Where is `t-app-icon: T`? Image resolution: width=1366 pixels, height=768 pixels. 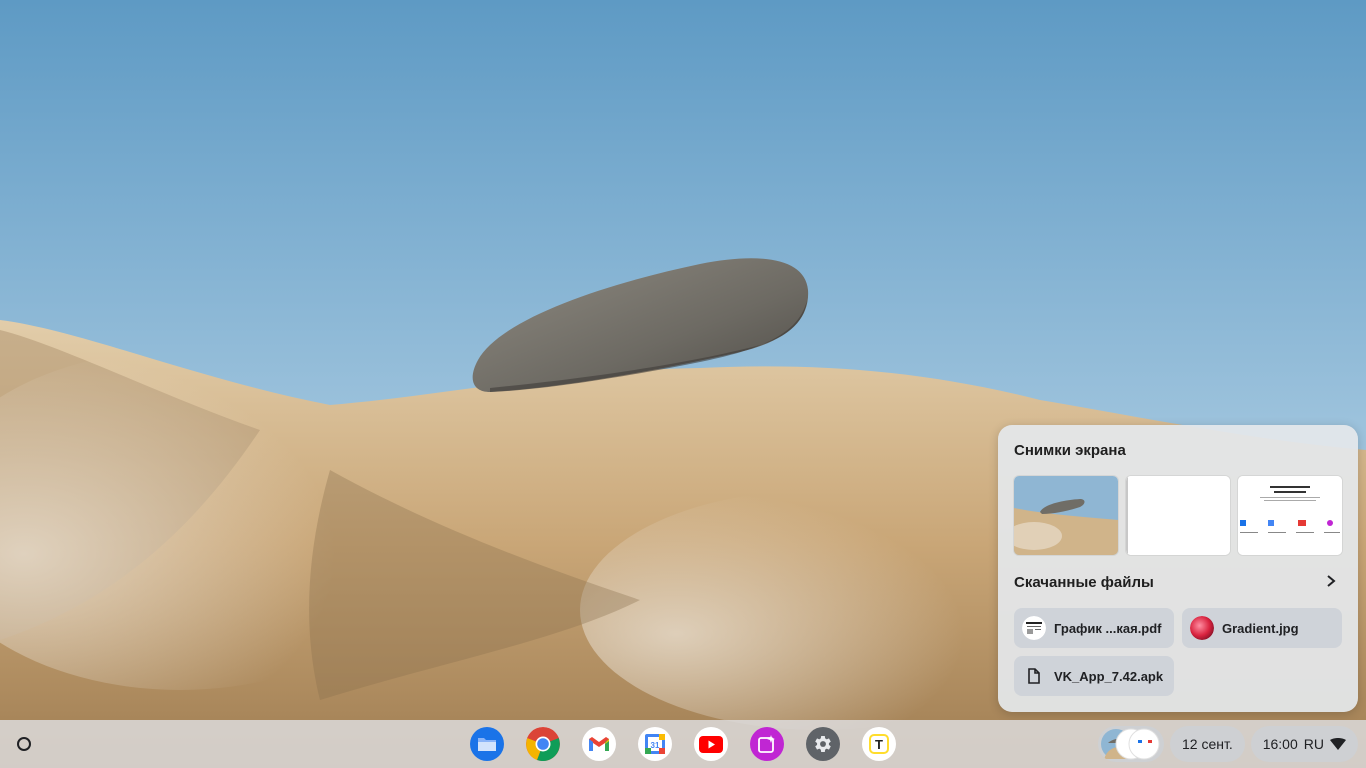
t-app-icon: T is located at coordinates (879, 744).